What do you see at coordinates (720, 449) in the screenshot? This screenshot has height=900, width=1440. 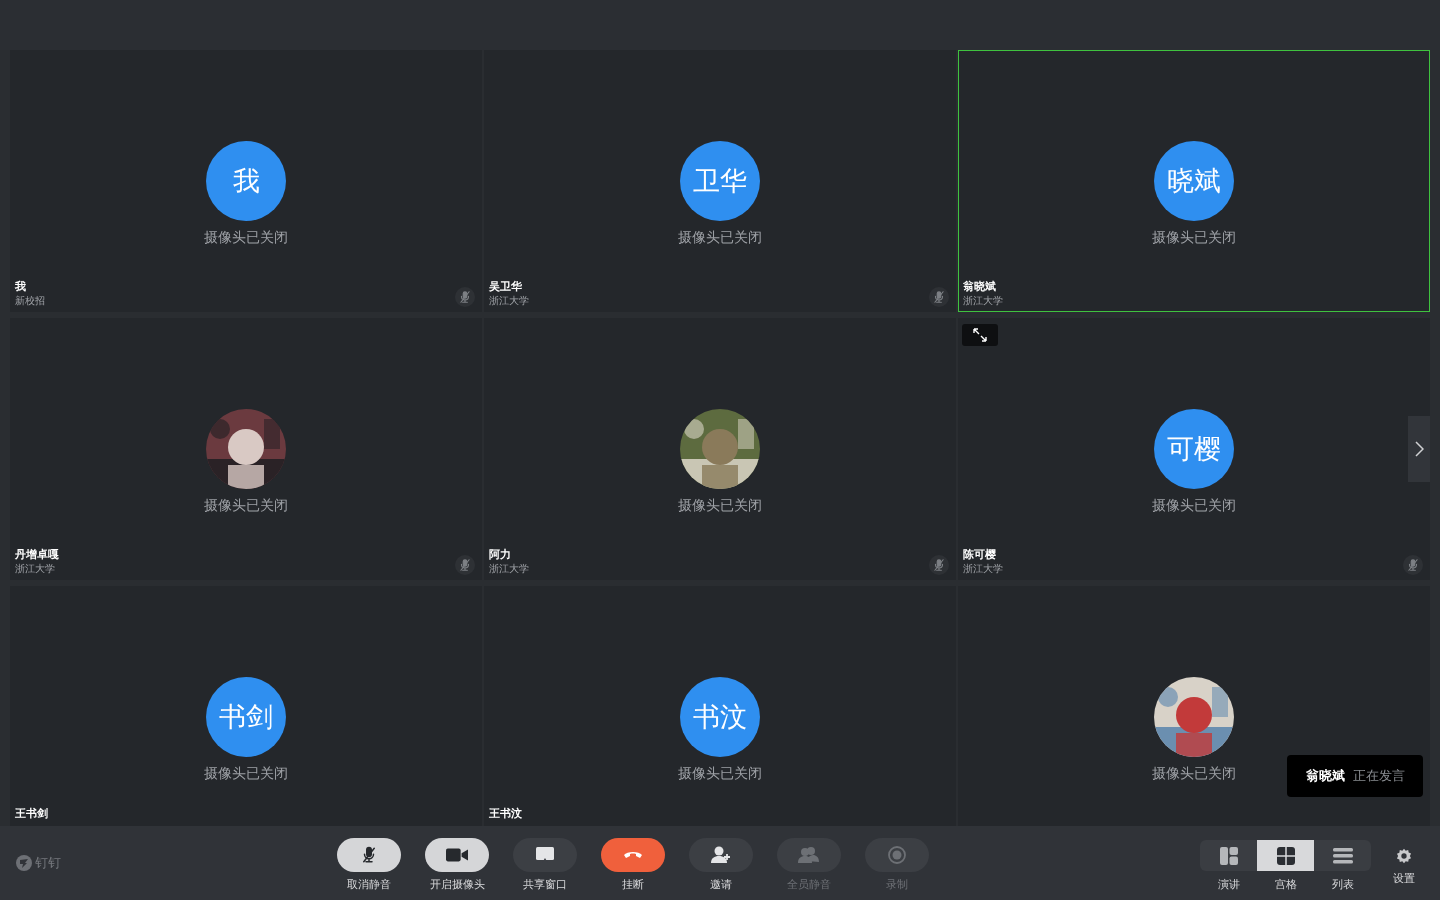 I see `video-tile: 摄像头已关闭 阿力 浙江大学` at bounding box center [720, 449].